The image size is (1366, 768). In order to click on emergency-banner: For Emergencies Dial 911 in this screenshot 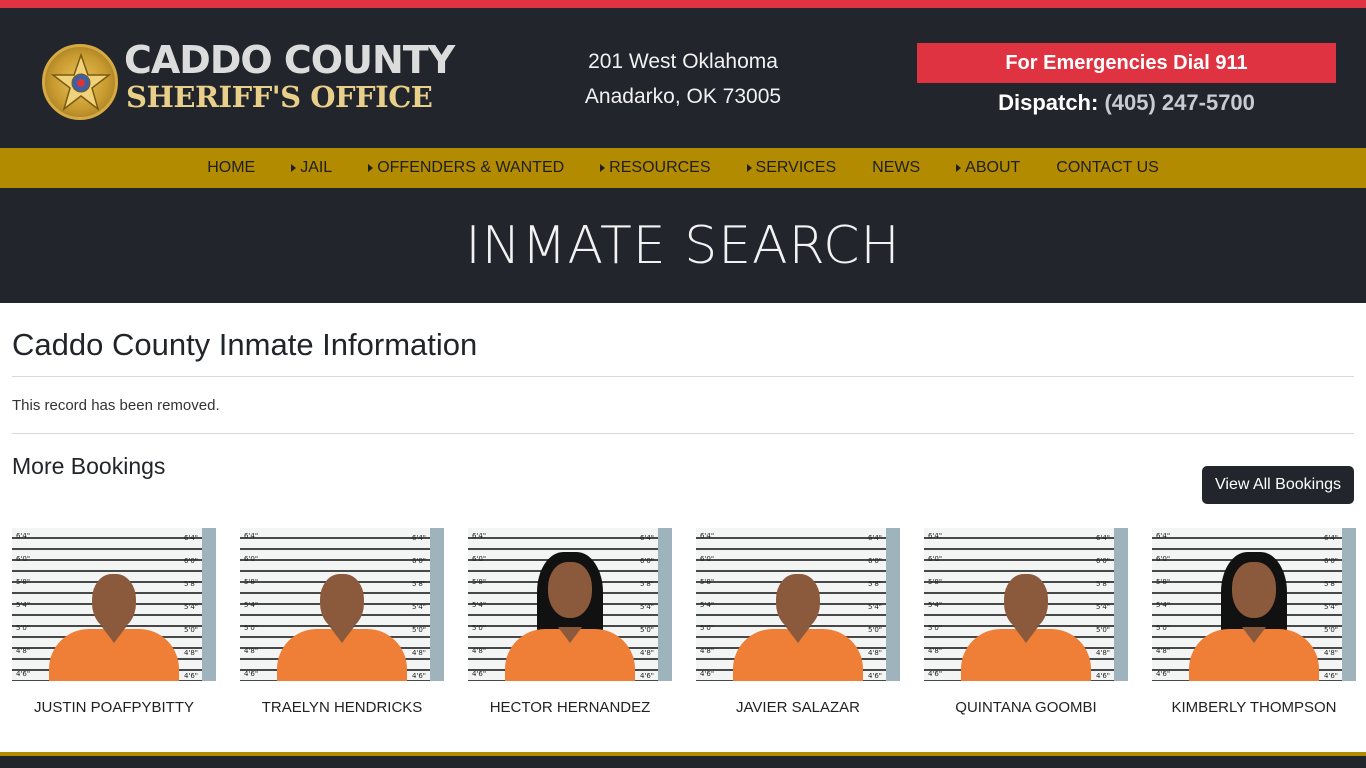, I will do `click(1126, 63)`.